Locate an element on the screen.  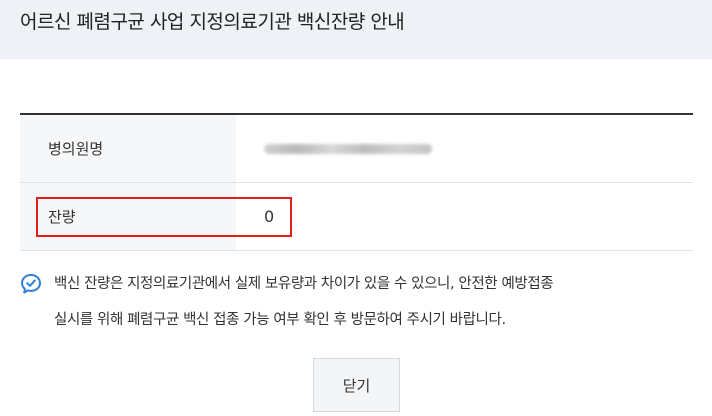
stock-label: 잔량 is located at coordinates (128, 216).